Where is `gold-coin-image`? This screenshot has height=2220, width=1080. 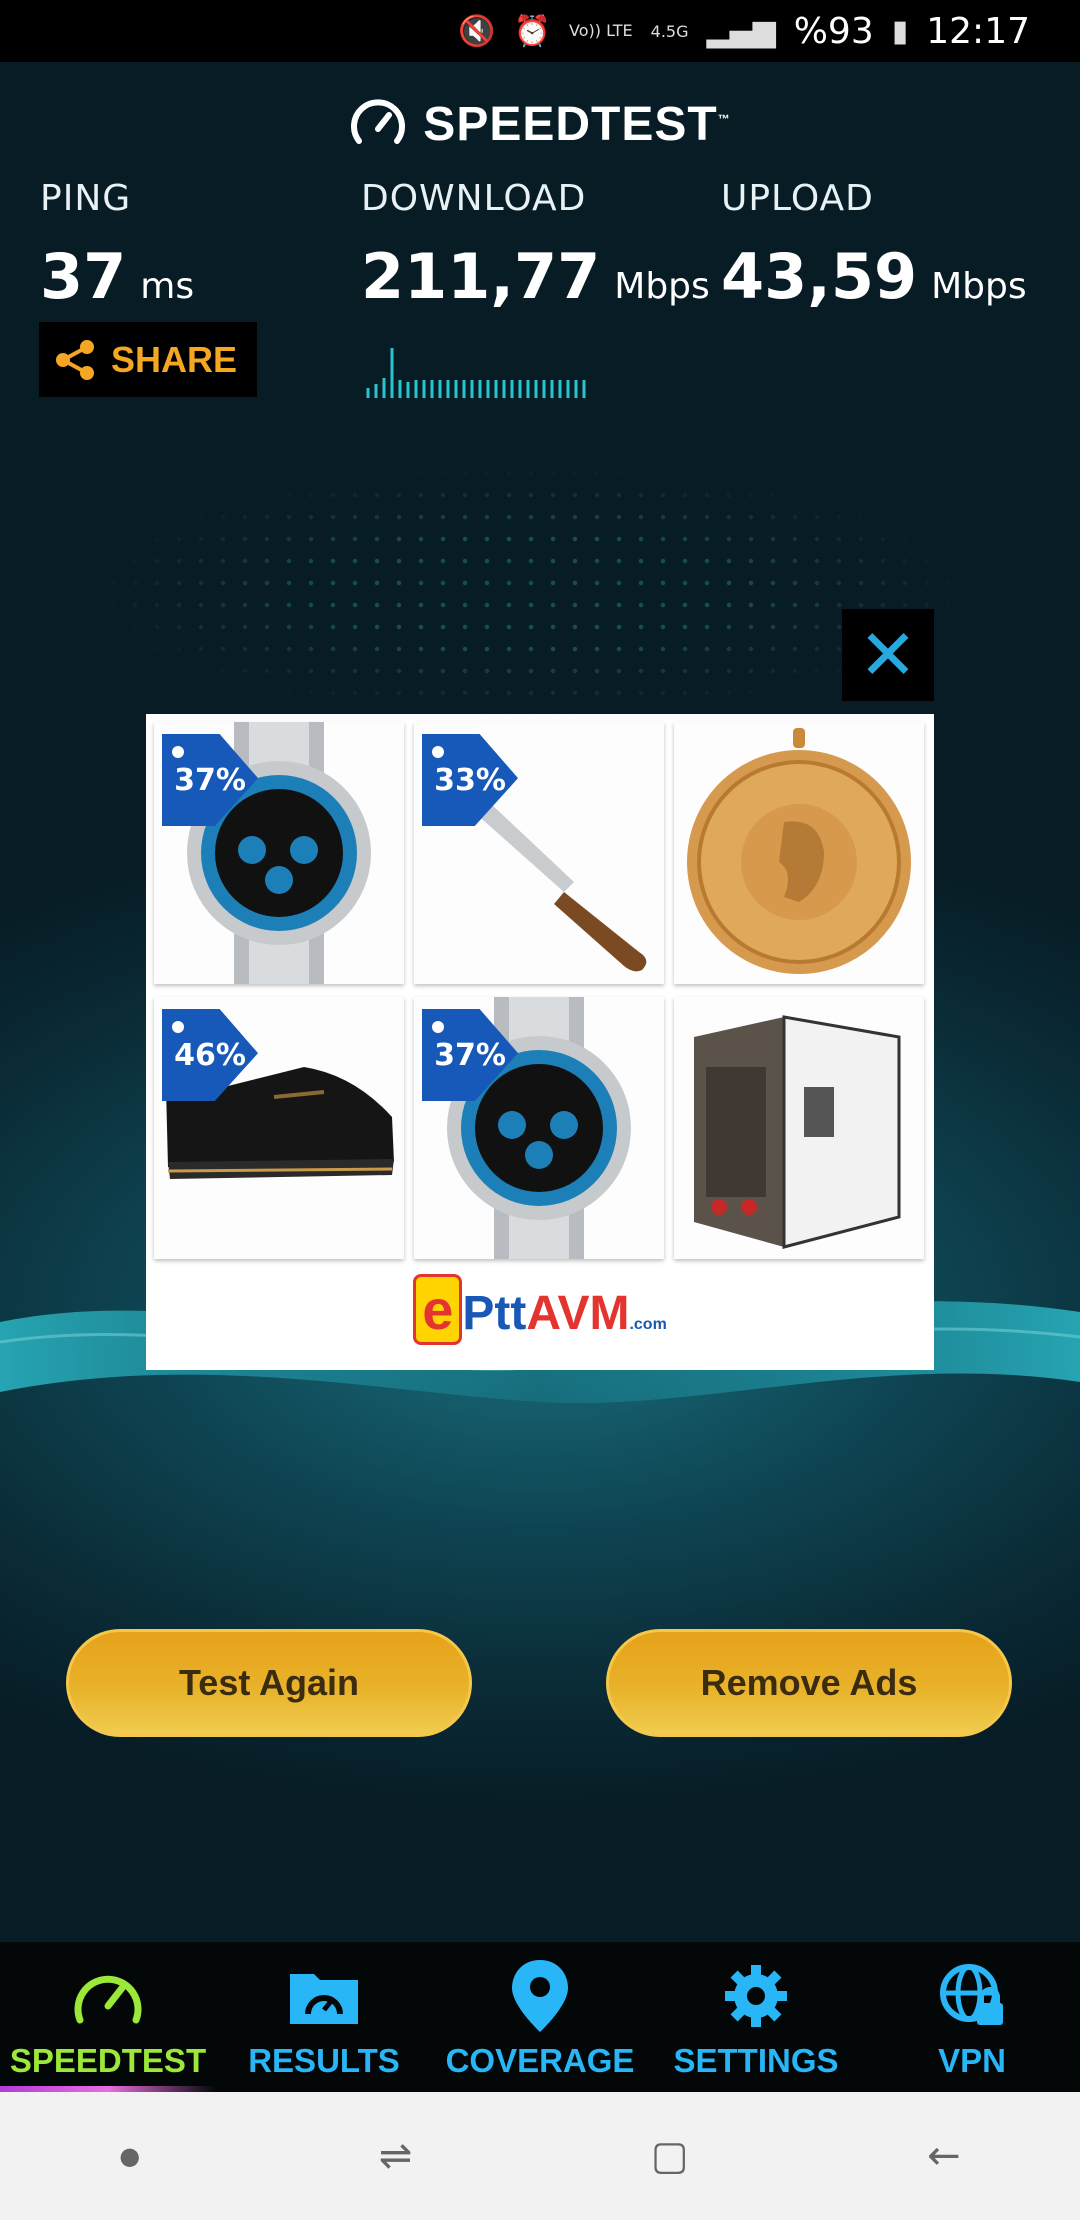
gold-coin-image is located at coordinates (799, 851).